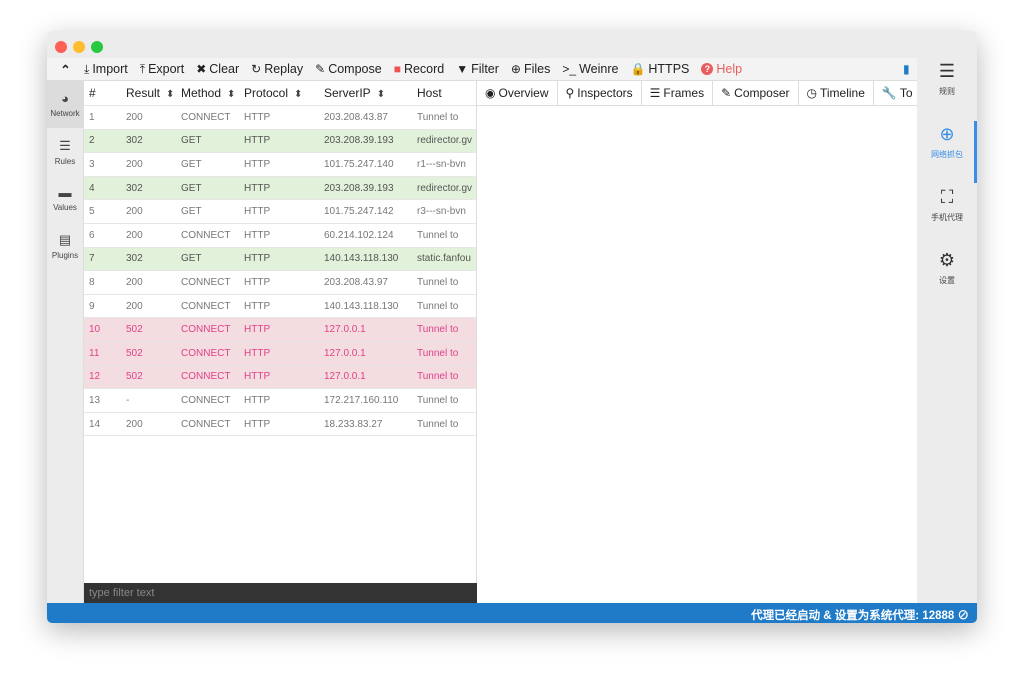  Describe the element at coordinates (65, 245) in the screenshot. I see `sidebar-item-plugins: ▤ Plugins` at that location.